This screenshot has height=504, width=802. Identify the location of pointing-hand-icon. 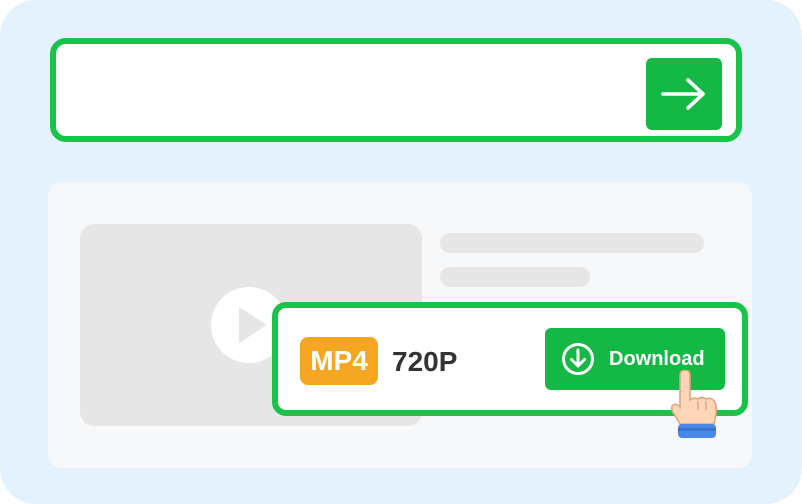
(694, 404).